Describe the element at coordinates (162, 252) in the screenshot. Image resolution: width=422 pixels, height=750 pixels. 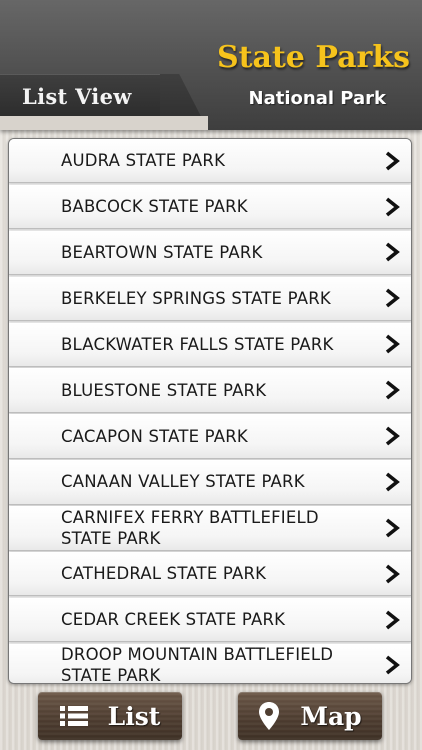
I see `list-item-label: BEARTOWN STATE PARK` at that location.